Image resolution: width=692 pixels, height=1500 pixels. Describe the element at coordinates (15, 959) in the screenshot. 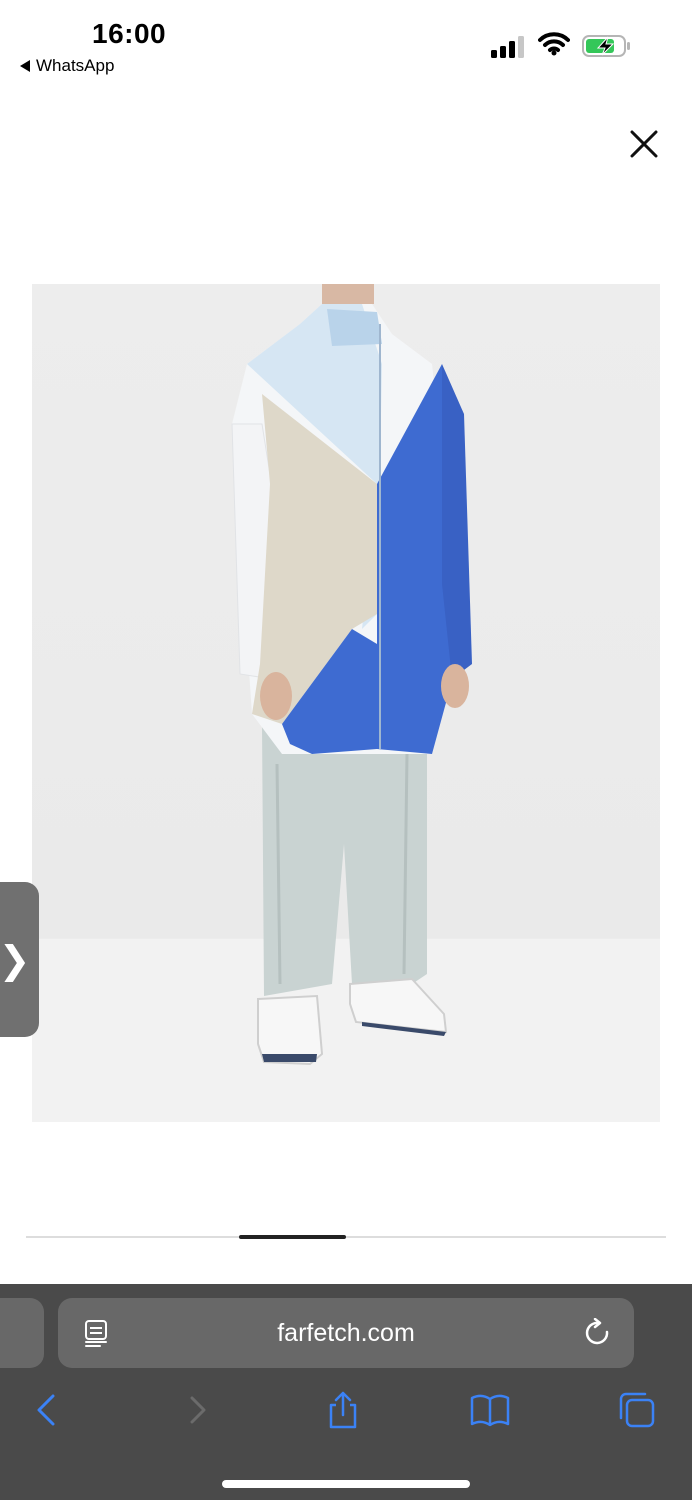

I see `chevron-right-icon: ❯` at that location.